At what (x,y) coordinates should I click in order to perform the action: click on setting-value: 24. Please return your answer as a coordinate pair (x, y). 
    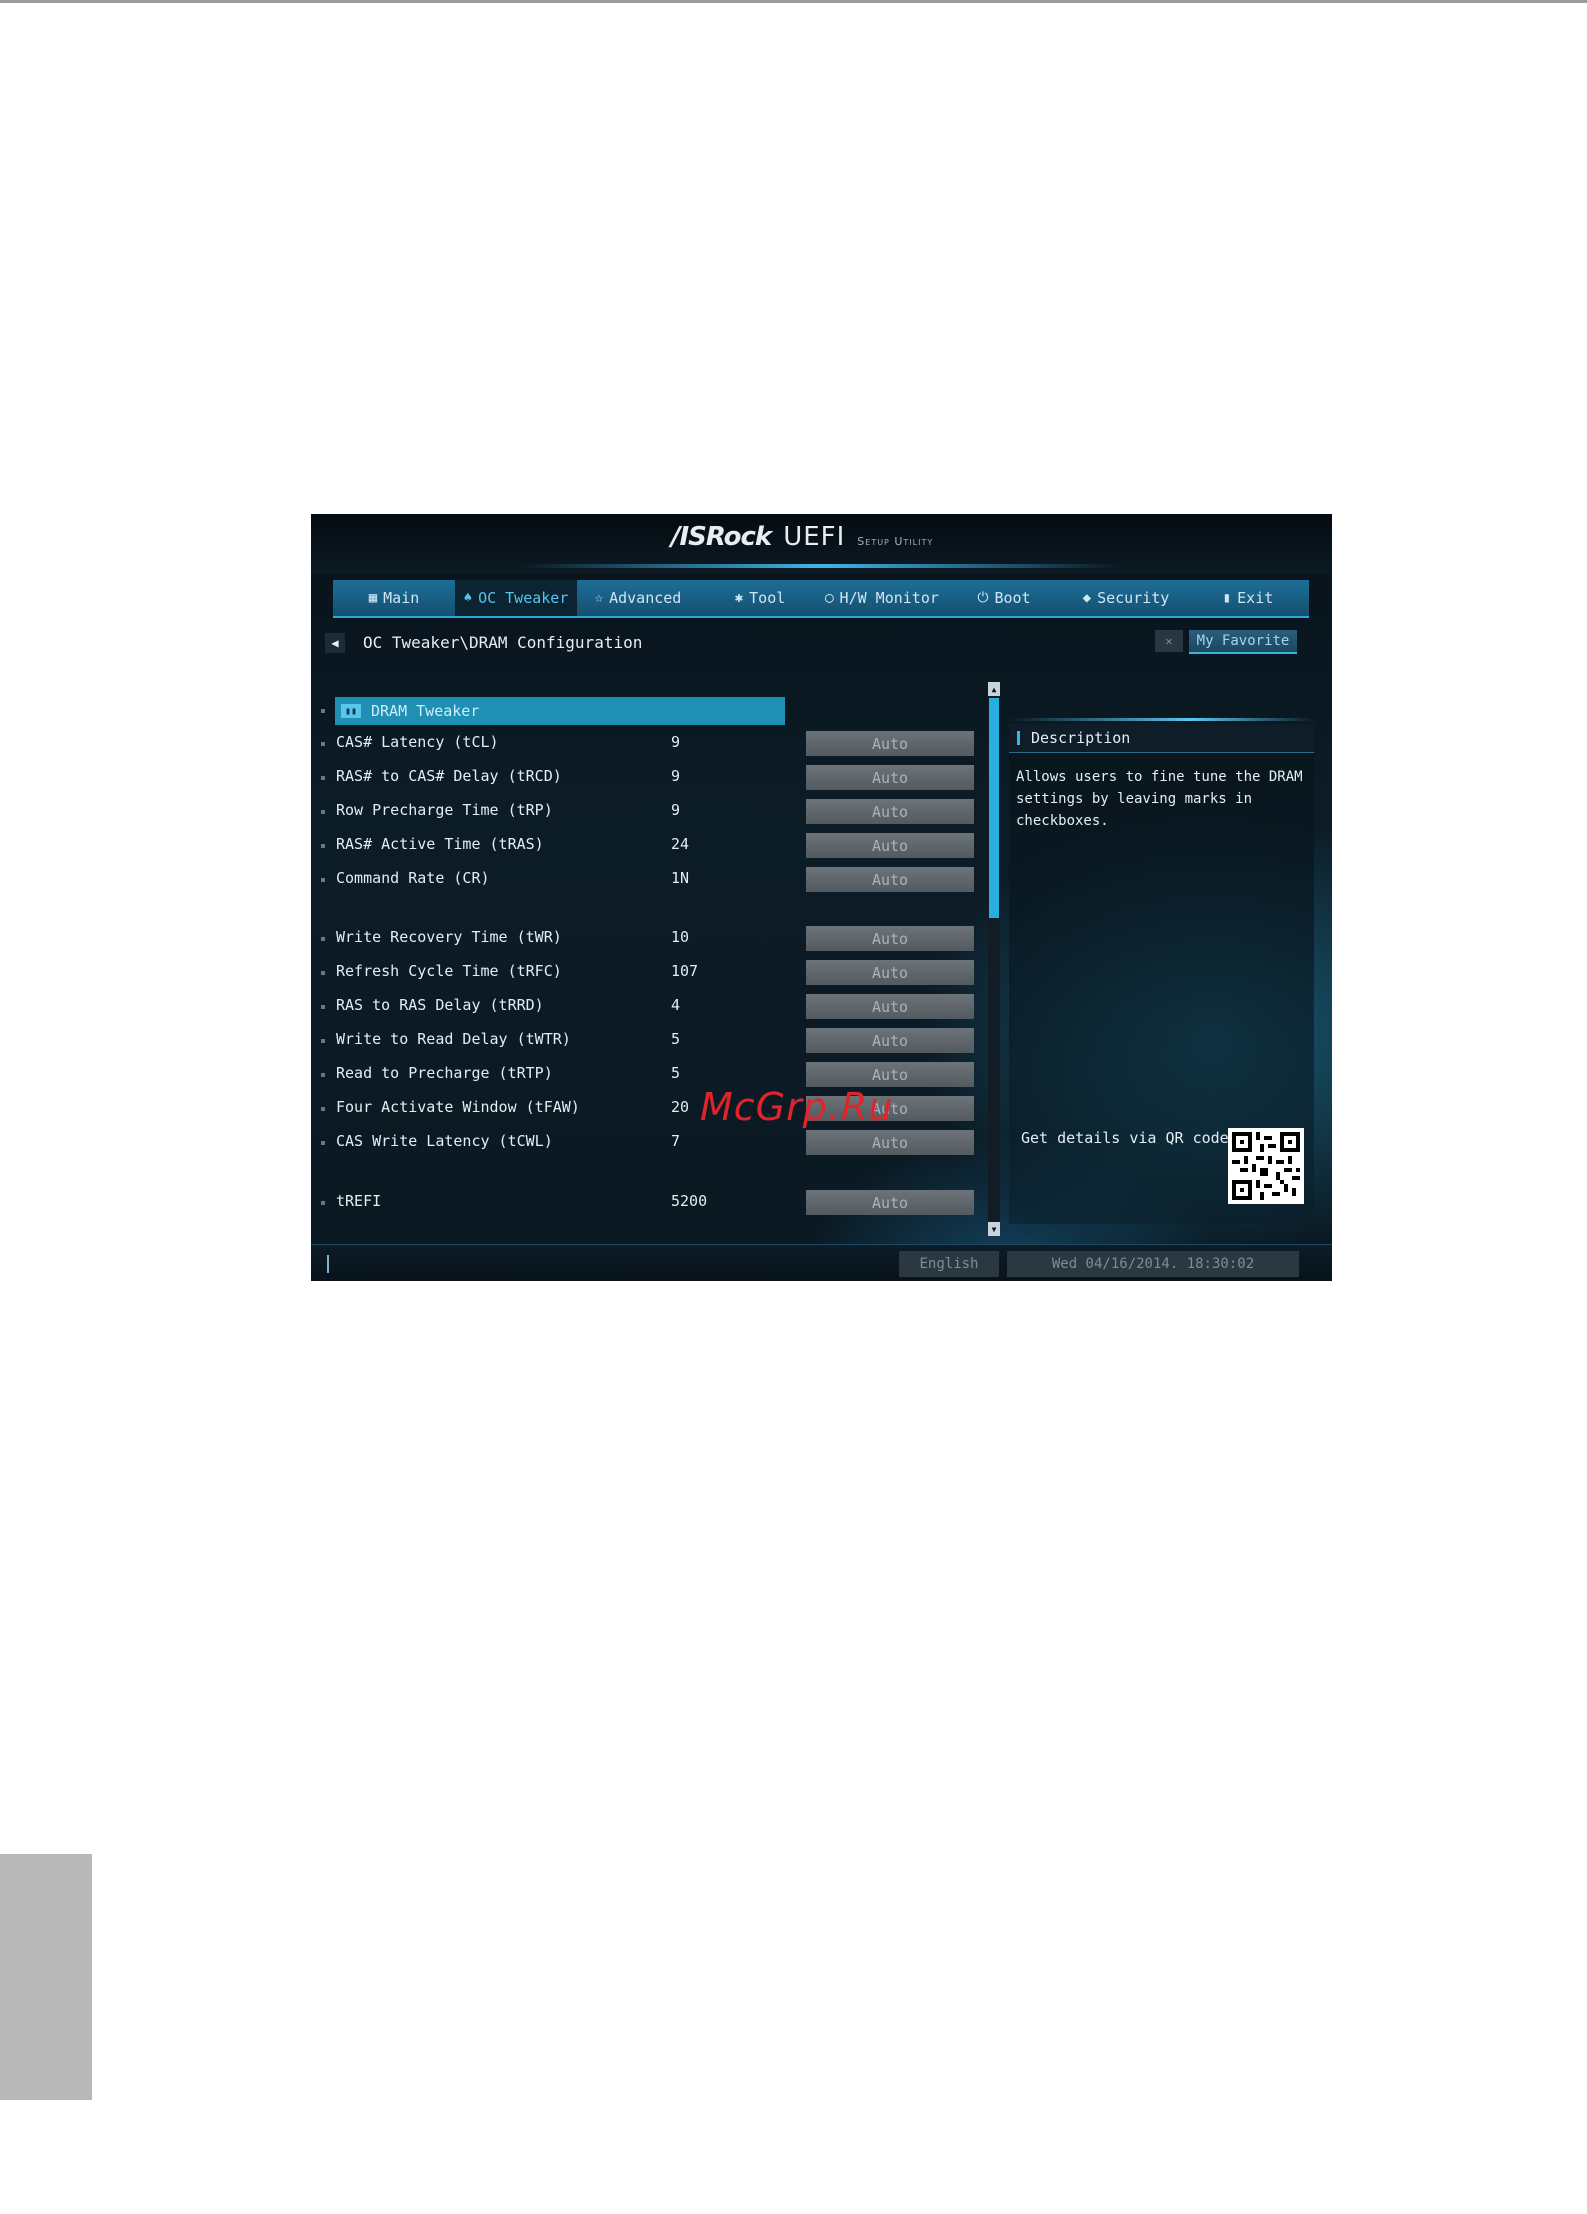
    Looking at the image, I should click on (680, 844).